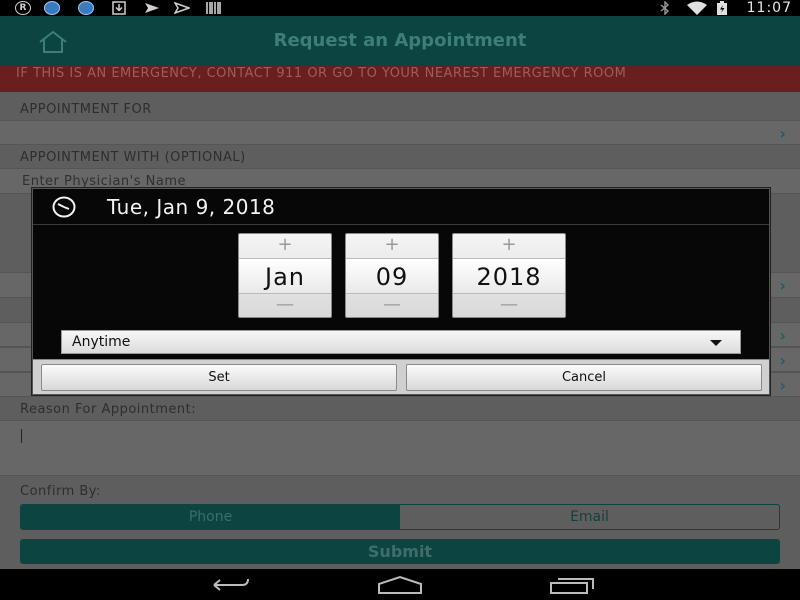 The image size is (800, 600). What do you see at coordinates (119, 8) in the screenshot?
I see `download-icon` at bounding box center [119, 8].